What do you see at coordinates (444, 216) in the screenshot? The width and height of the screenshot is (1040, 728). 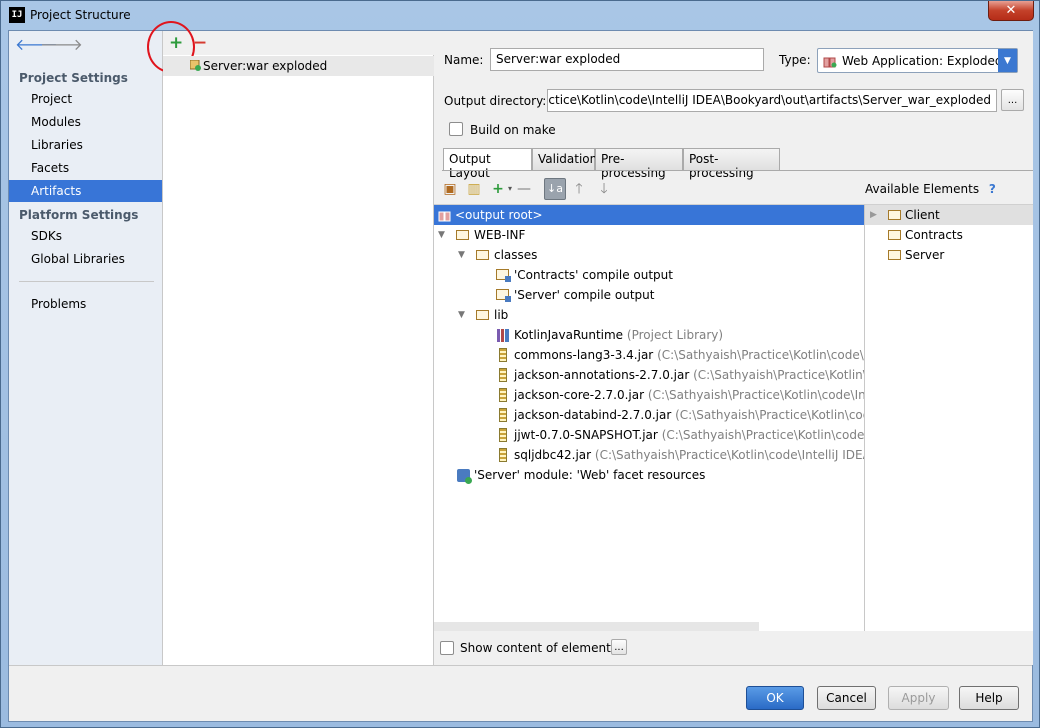 I see `output-root-icon` at bounding box center [444, 216].